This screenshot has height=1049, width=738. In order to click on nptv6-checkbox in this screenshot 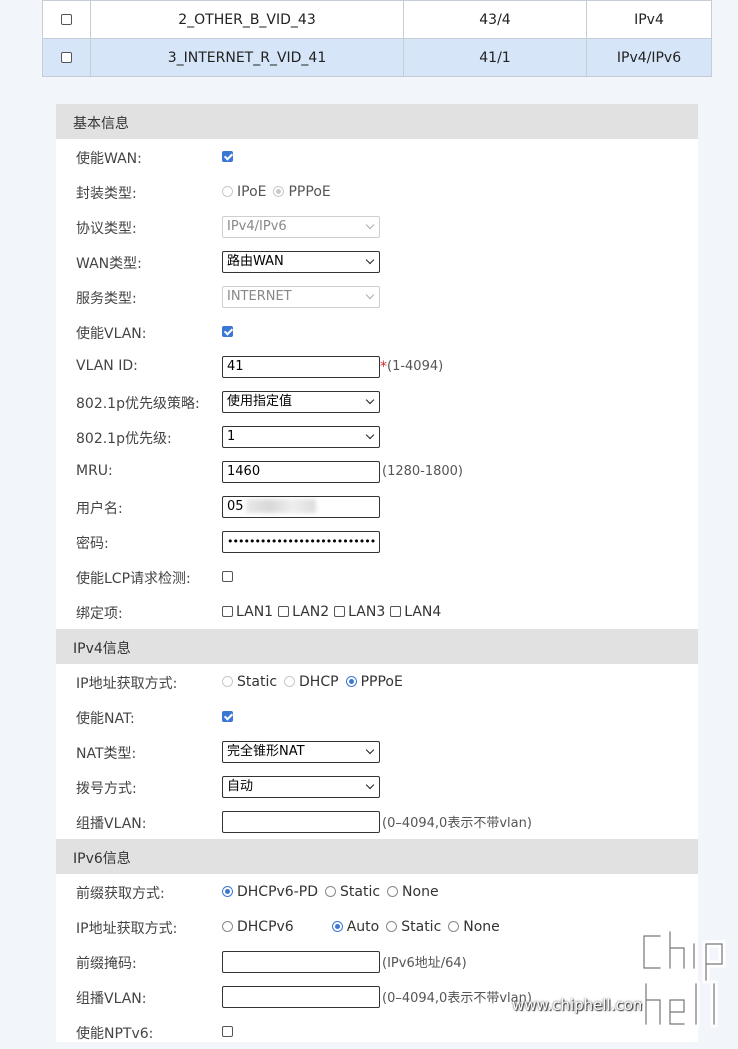, I will do `click(227, 1031)`.